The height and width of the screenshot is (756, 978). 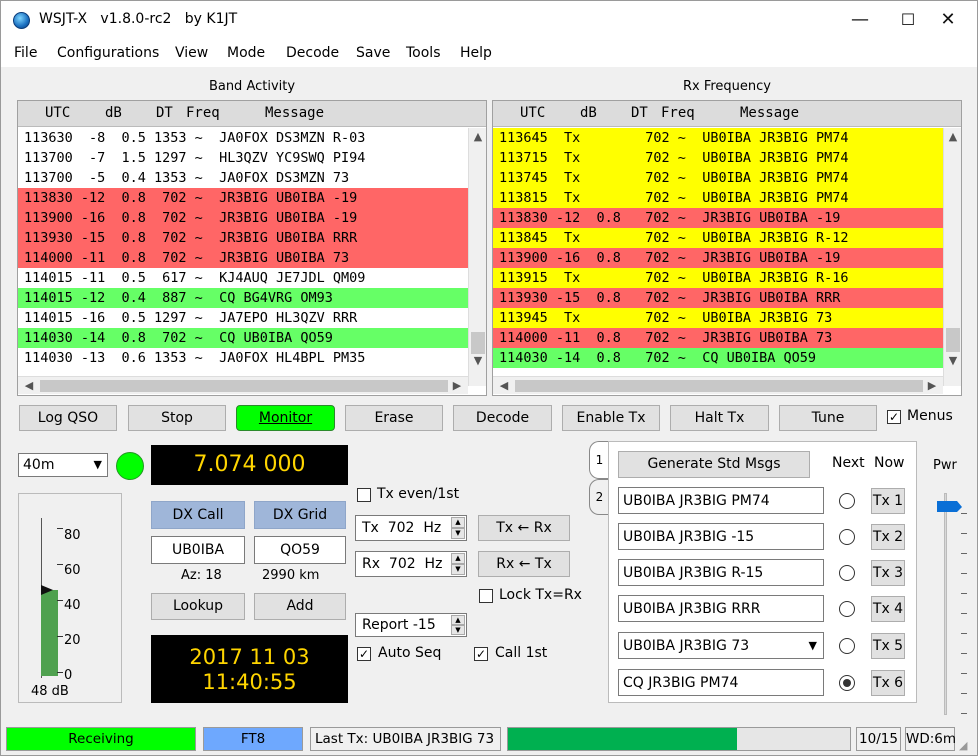 What do you see at coordinates (243, 158) in the screenshot?
I see `band-activity-row: 113700 -7 1.5 1297 ~ HL3QZV YC9SWQ PI94` at bounding box center [243, 158].